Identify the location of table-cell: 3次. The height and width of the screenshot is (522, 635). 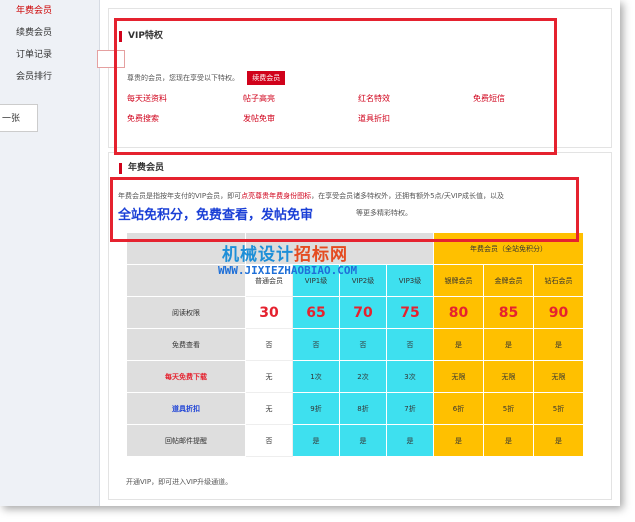
(410, 376).